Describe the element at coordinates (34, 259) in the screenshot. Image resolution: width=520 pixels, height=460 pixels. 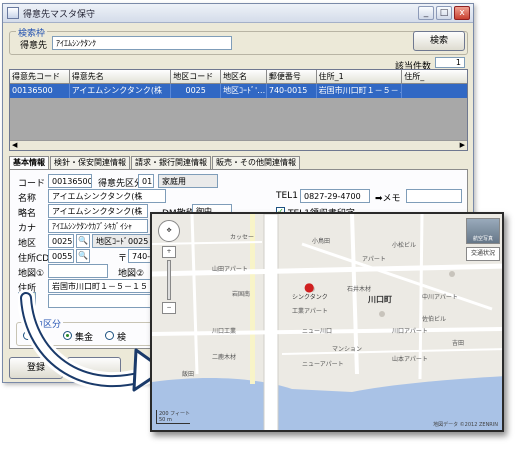
I see `address-code-label: 住所CD` at that location.